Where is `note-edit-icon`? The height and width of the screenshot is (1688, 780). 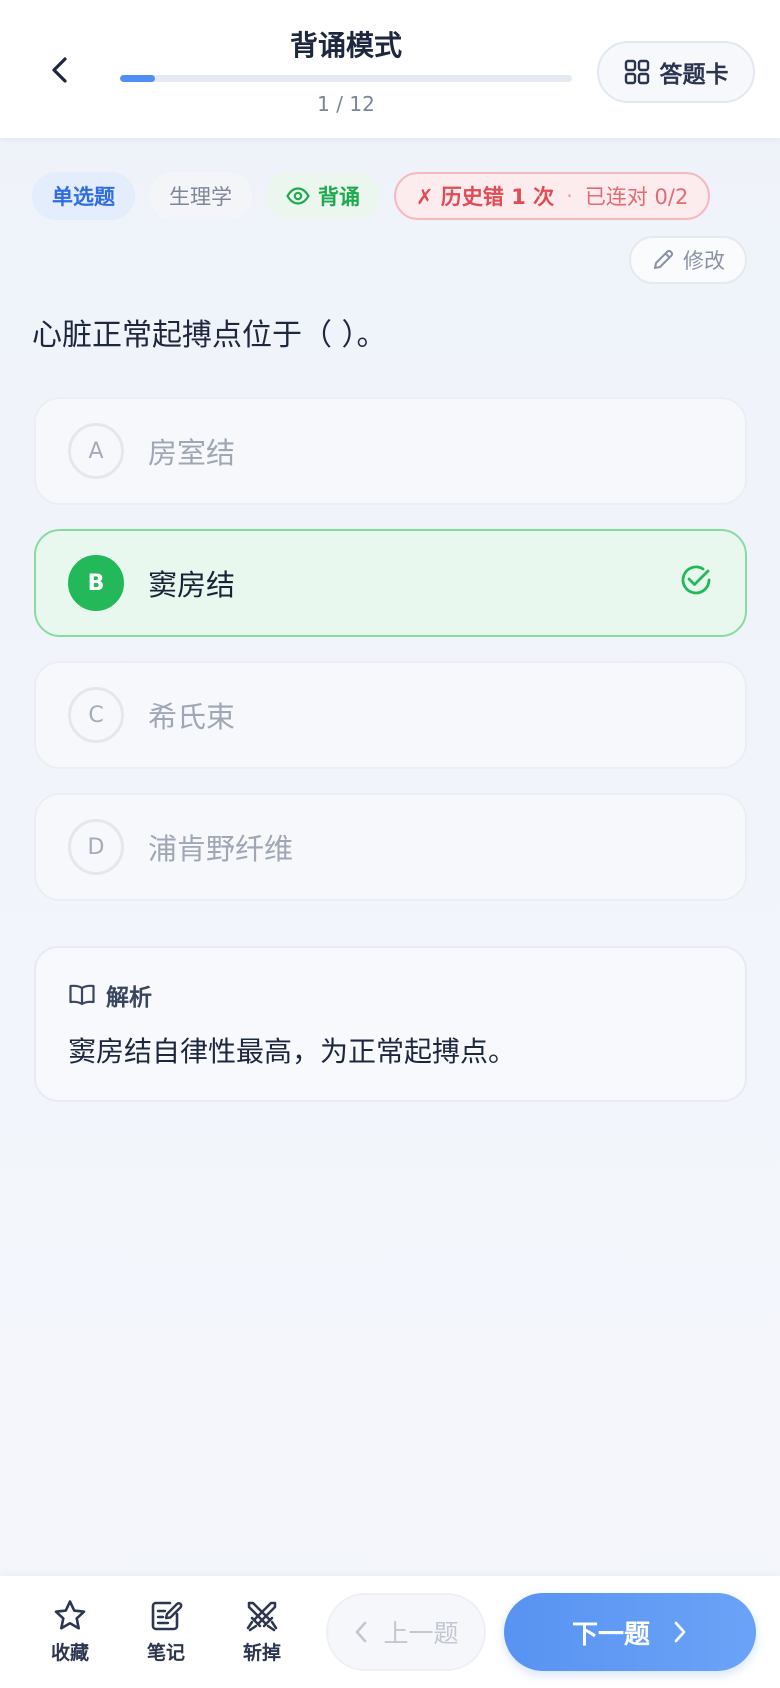 note-edit-icon is located at coordinates (167, 1616).